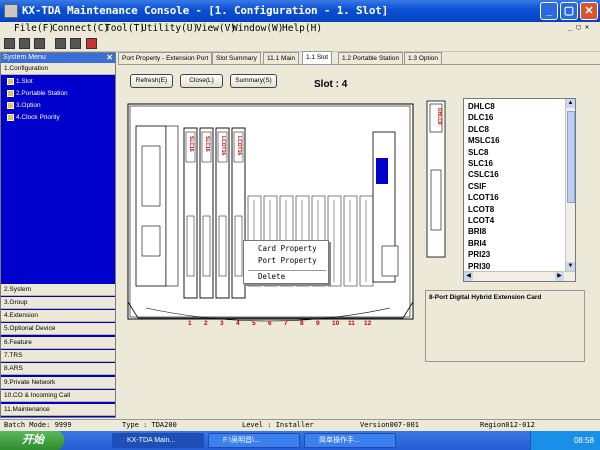 This screenshot has width=600, height=450. Describe the element at coordinates (80, 28) in the screenshot. I see `menu-connect: Connect(C)` at that location.